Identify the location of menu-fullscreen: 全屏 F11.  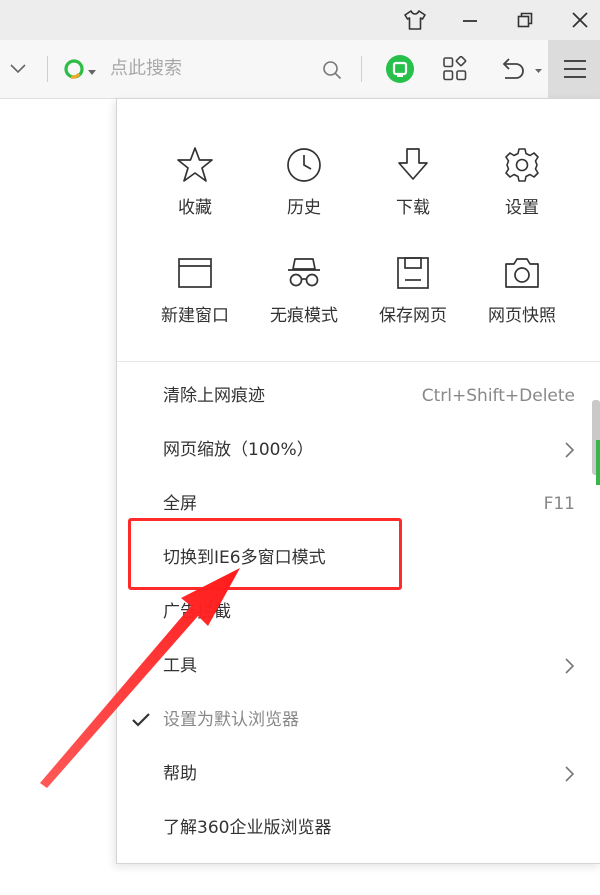
(358, 504).